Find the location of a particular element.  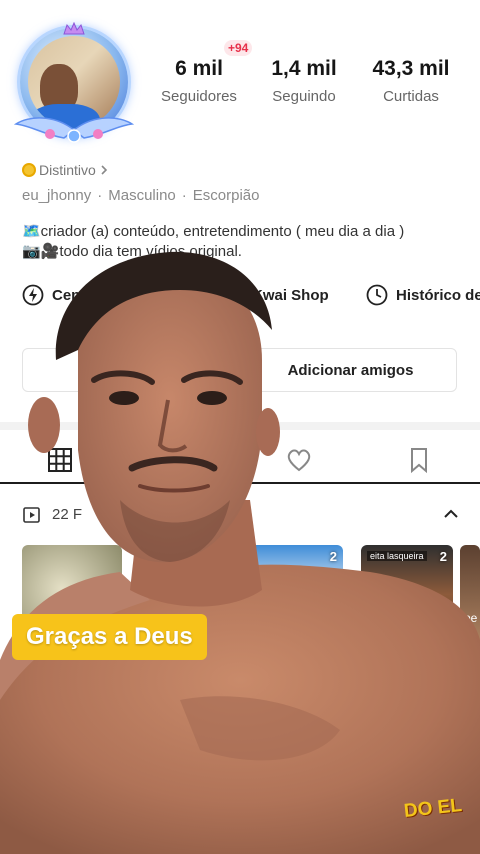

gender: Masculino is located at coordinates (142, 195).